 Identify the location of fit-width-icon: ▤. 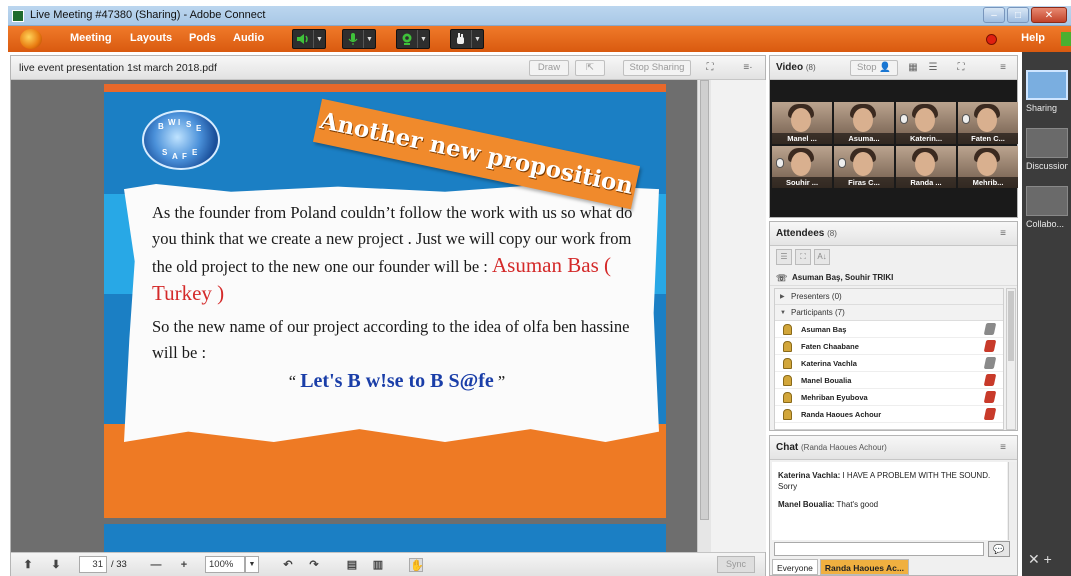
(352, 565).